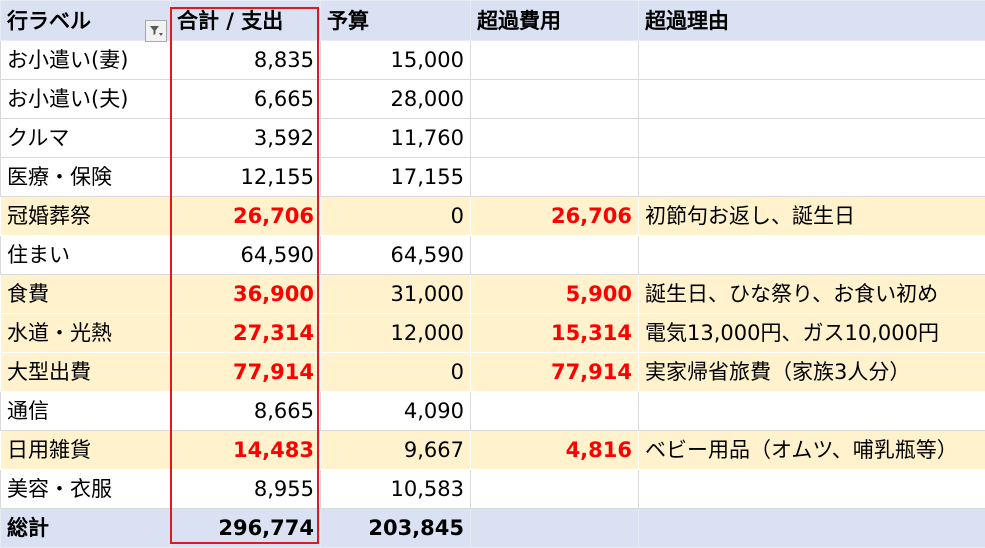  What do you see at coordinates (811, 20) in the screenshot?
I see `header-overage-reason: 超過理由` at bounding box center [811, 20].